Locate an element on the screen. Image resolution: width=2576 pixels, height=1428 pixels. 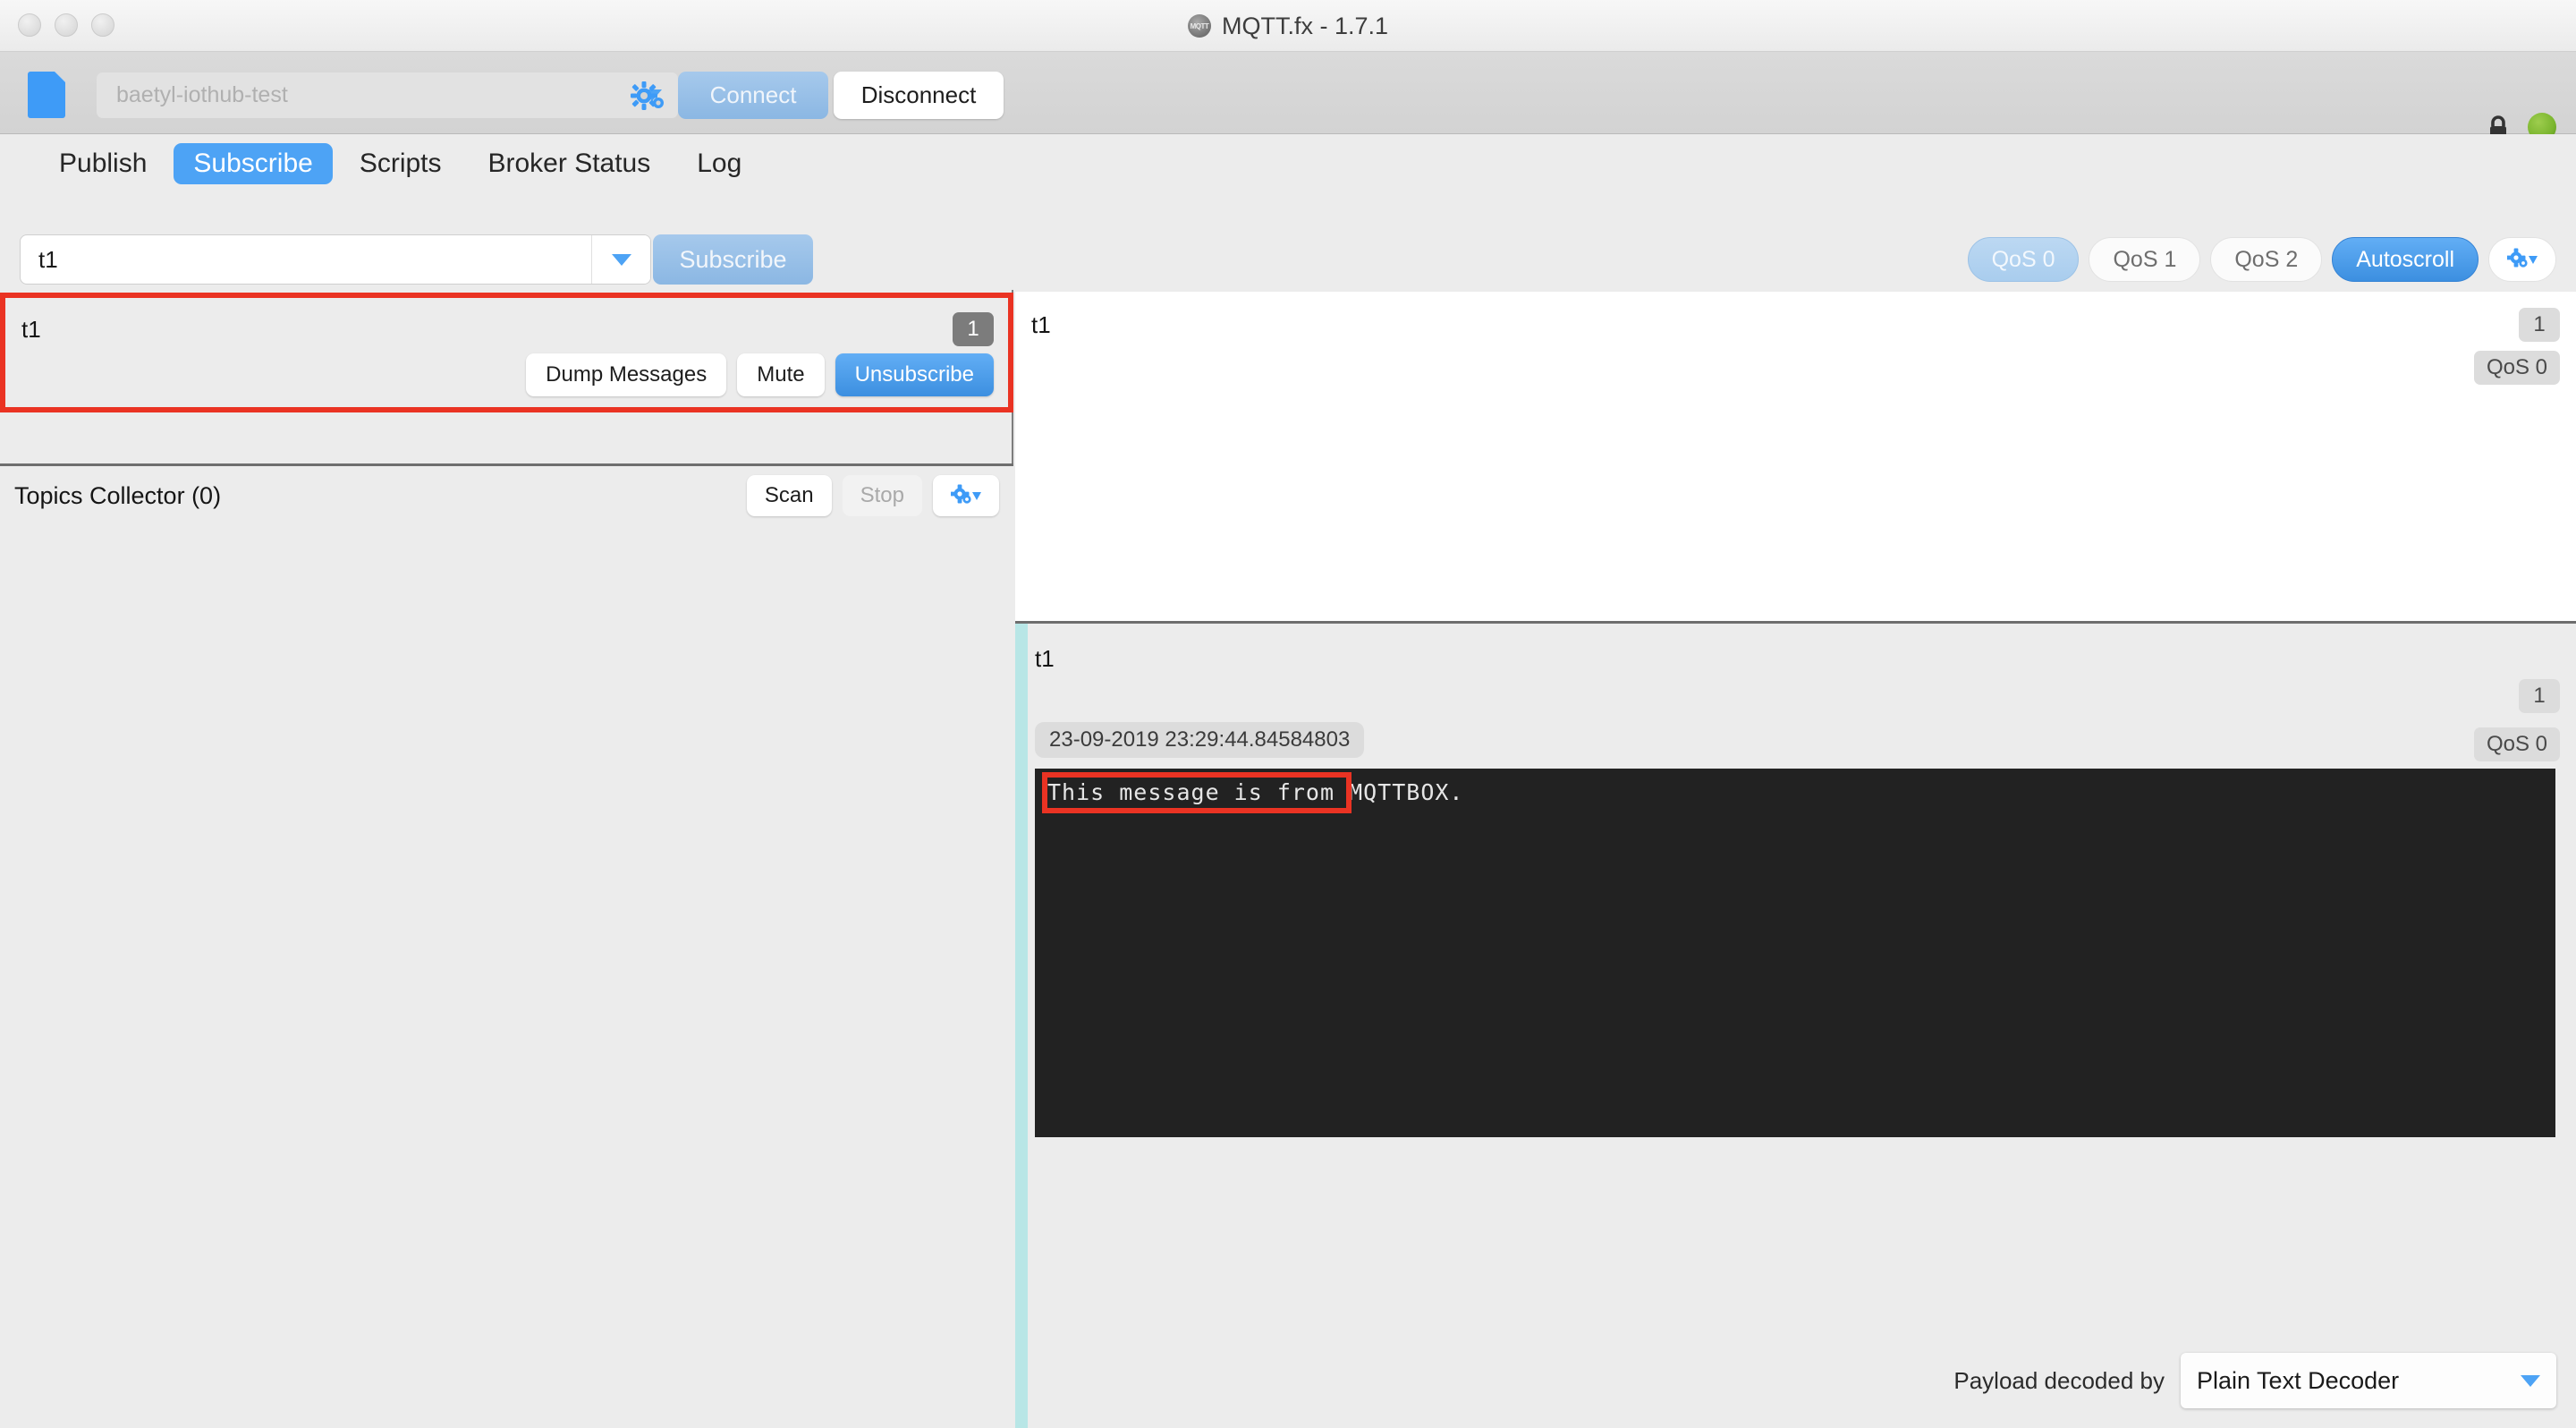
tab-publish: Publish is located at coordinates (102, 163).